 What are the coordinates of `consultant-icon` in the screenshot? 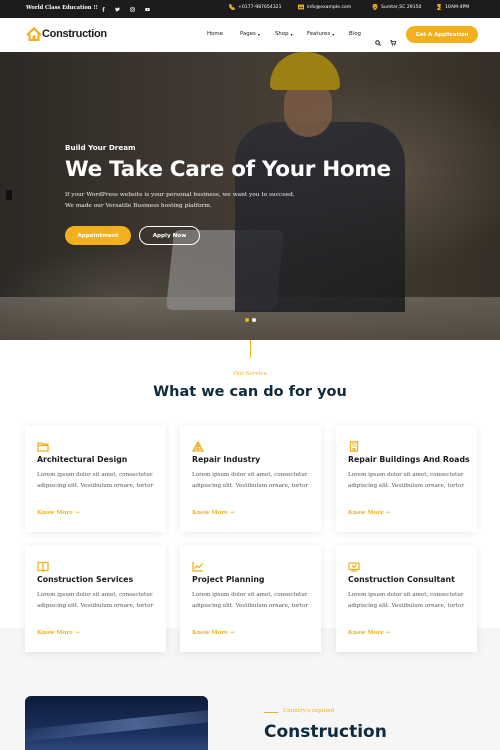 It's located at (354, 564).